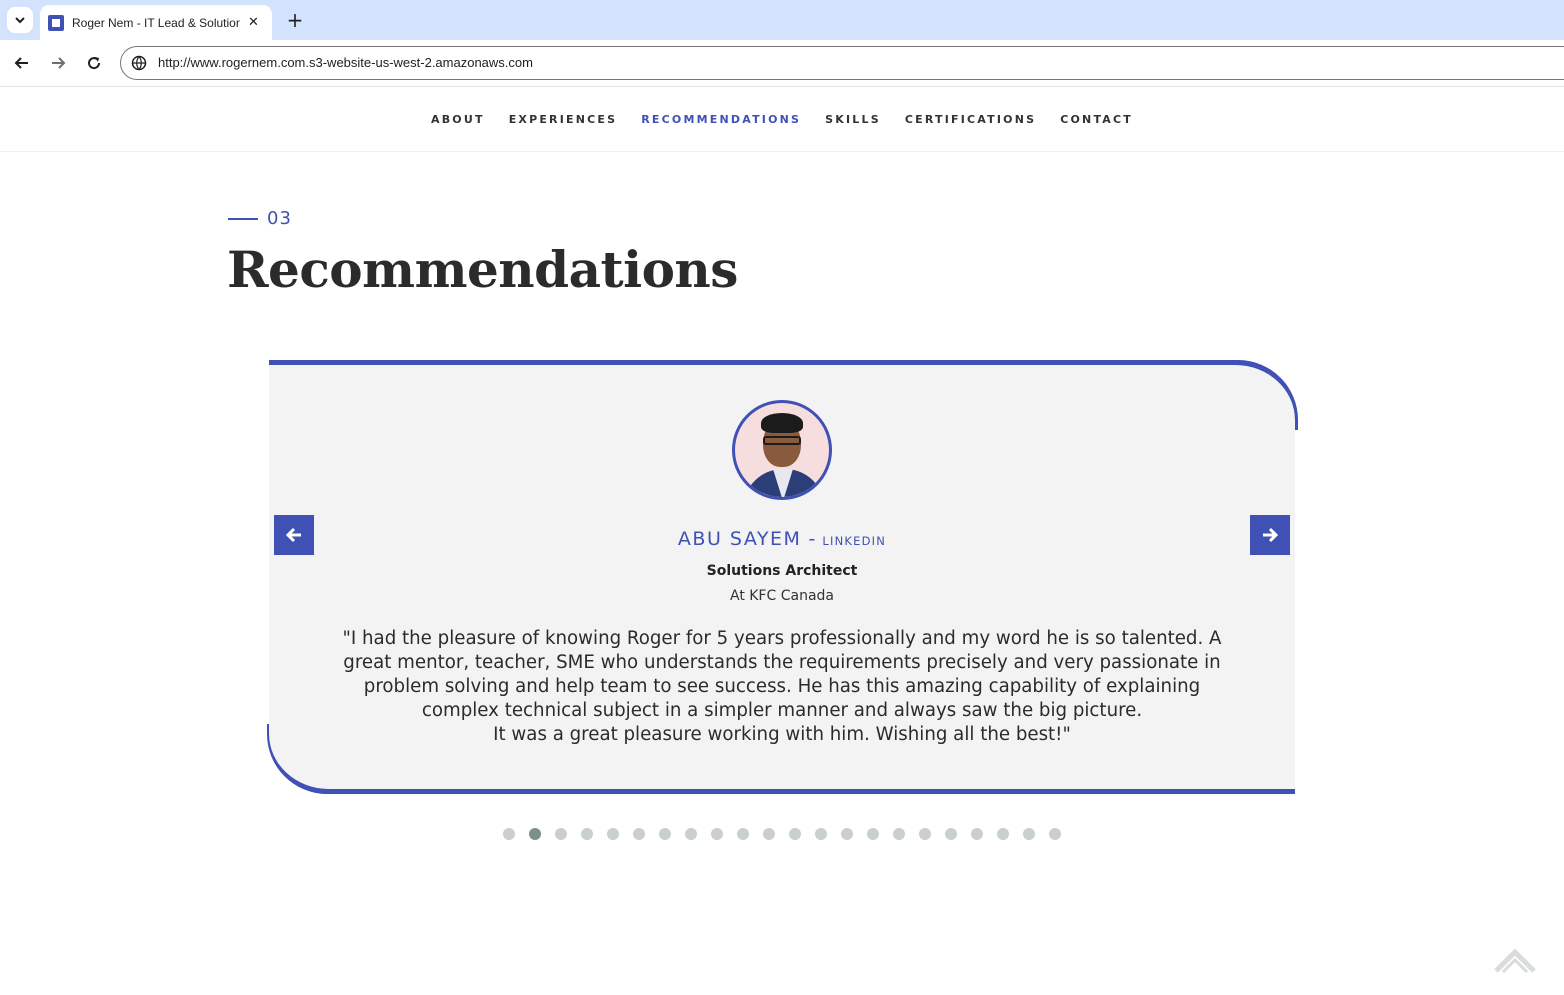  I want to click on section-number: 03, so click(260, 218).